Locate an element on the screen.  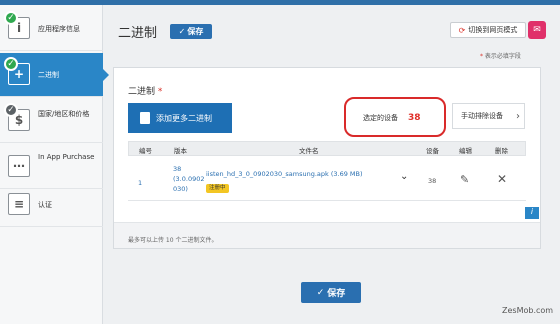
column-header: 删除 is located at coordinates (501, 151).